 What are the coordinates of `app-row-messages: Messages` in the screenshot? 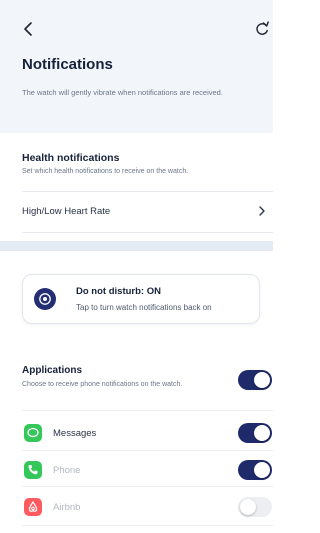 It's located at (136, 433).